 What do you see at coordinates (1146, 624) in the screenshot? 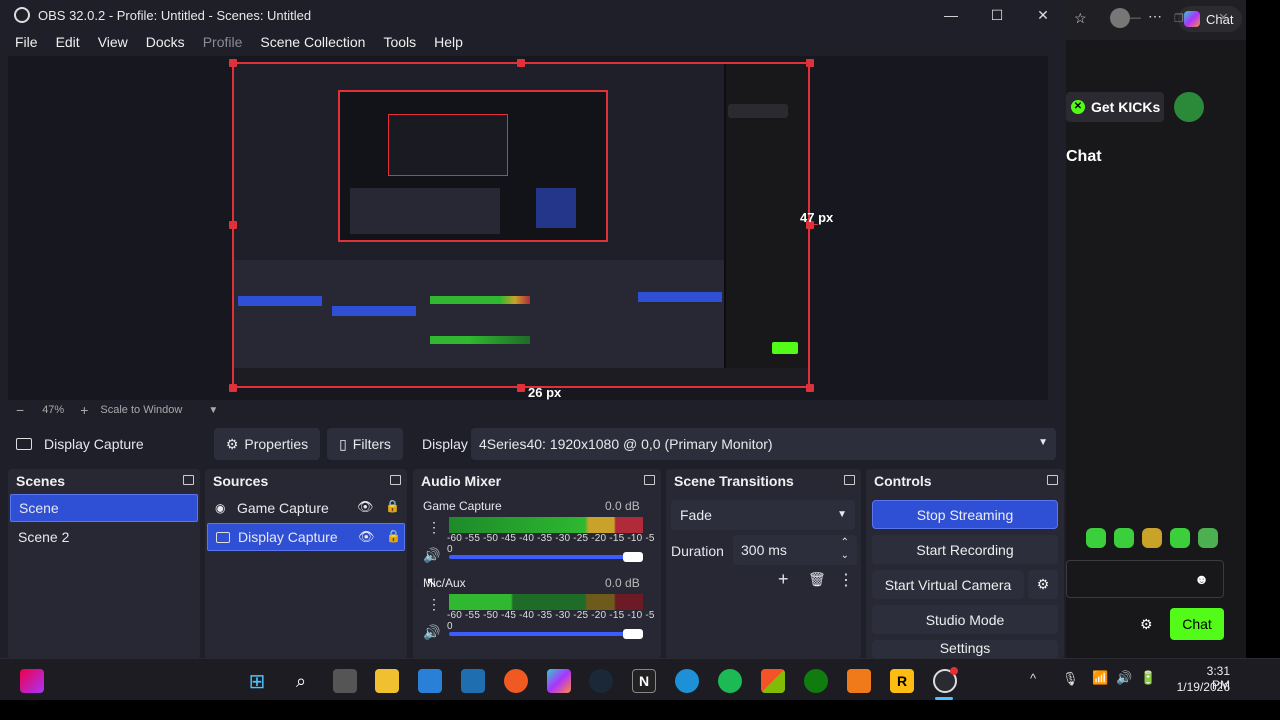
I see `chat-settings-gear-icon: ⚙` at bounding box center [1146, 624].